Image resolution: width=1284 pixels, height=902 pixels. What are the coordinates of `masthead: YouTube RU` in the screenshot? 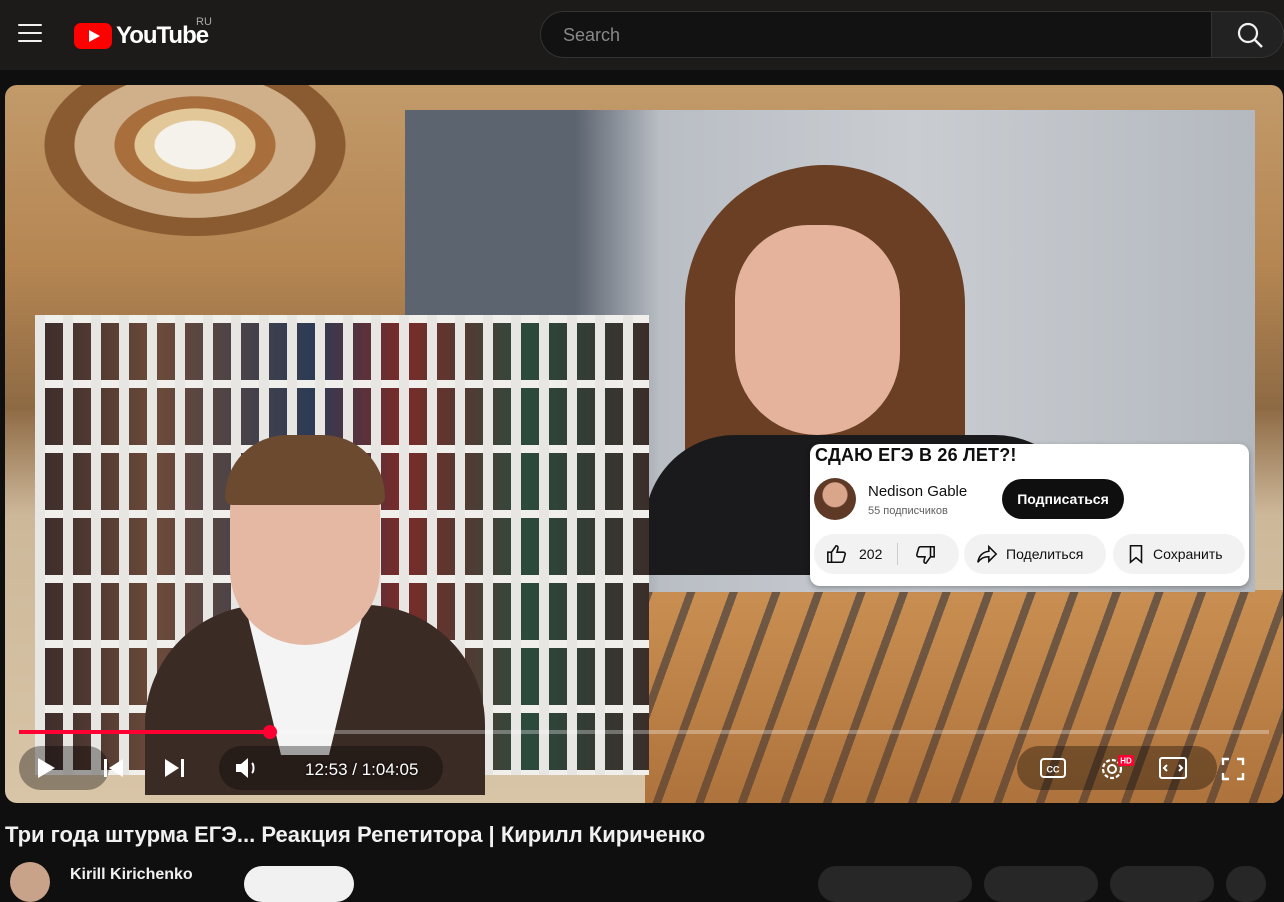 It's located at (642, 35).